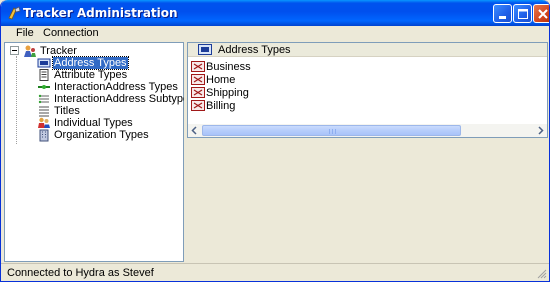 This screenshot has width=550, height=282. I want to click on minimize-icon, so click(502, 17).